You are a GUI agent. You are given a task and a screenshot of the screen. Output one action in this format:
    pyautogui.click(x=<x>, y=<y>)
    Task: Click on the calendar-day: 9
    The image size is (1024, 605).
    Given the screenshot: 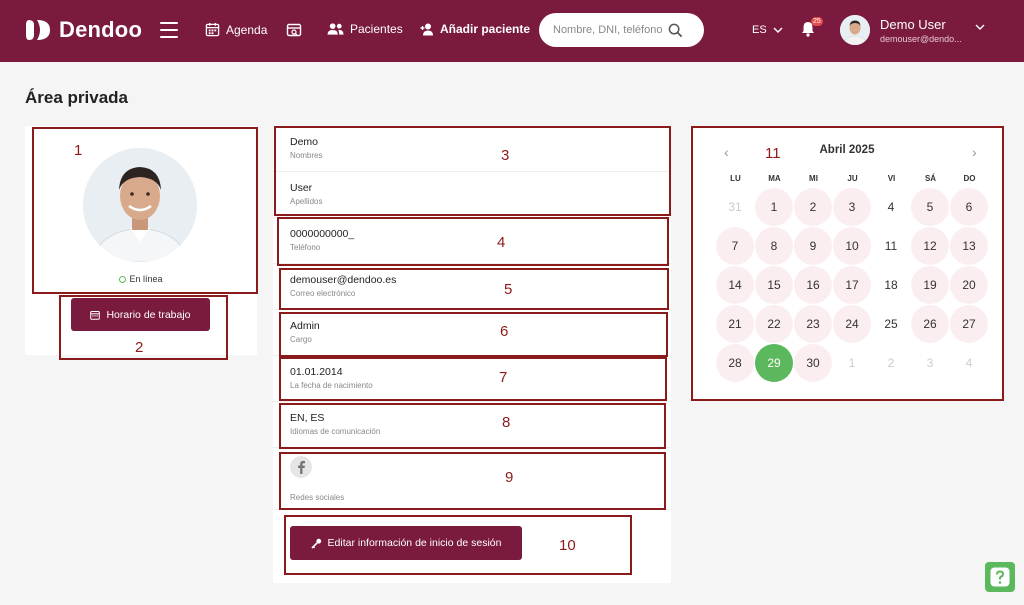 What is the action you would take?
    pyautogui.click(x=813, y=246)
    